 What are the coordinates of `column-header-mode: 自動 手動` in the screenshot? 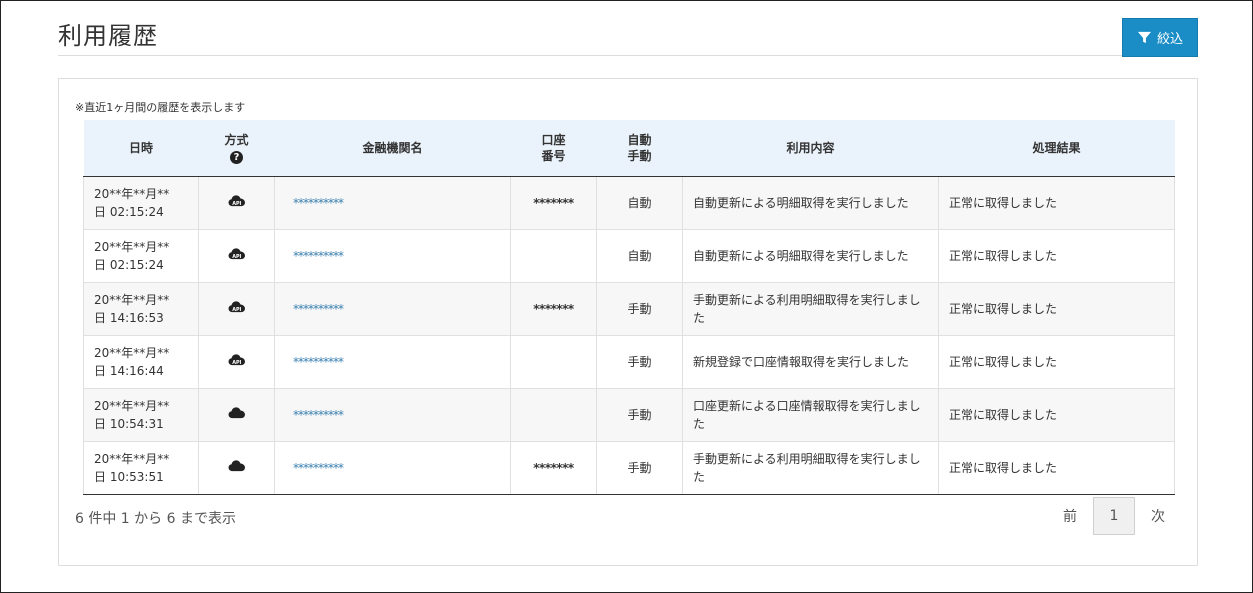 It's located at (639, 148).